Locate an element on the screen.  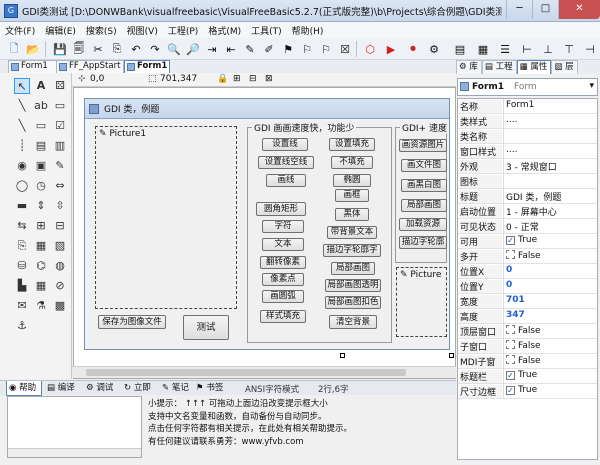
radio-icon: ◉ is located at coordinates (22, 166).